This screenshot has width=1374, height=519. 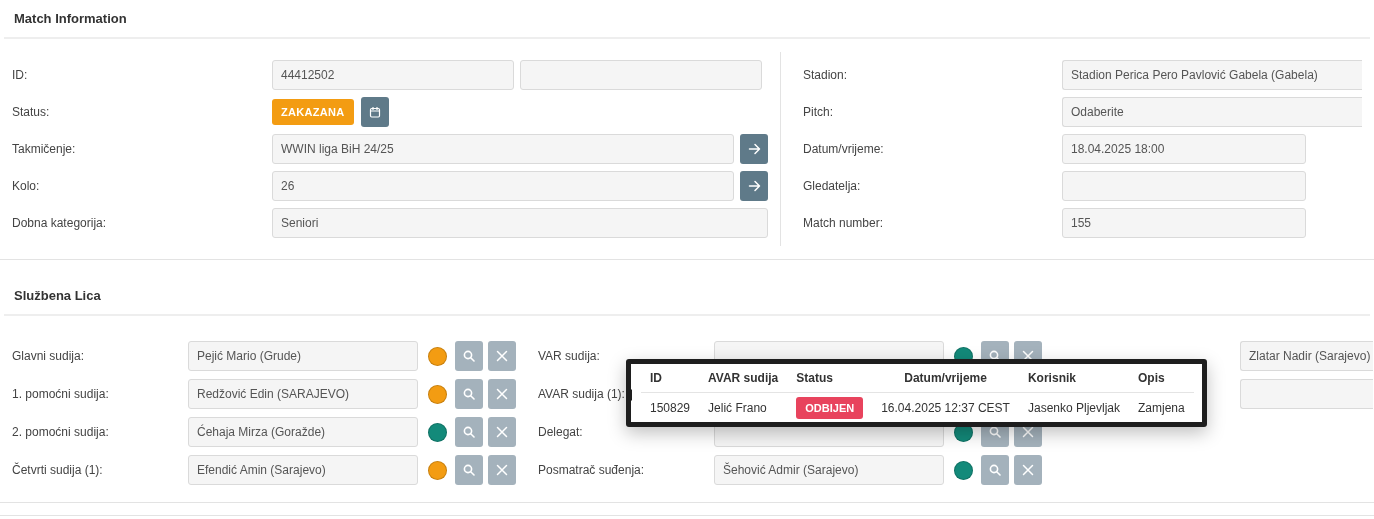 I want to click on input-field: 155, so click(x=1184, y=223).